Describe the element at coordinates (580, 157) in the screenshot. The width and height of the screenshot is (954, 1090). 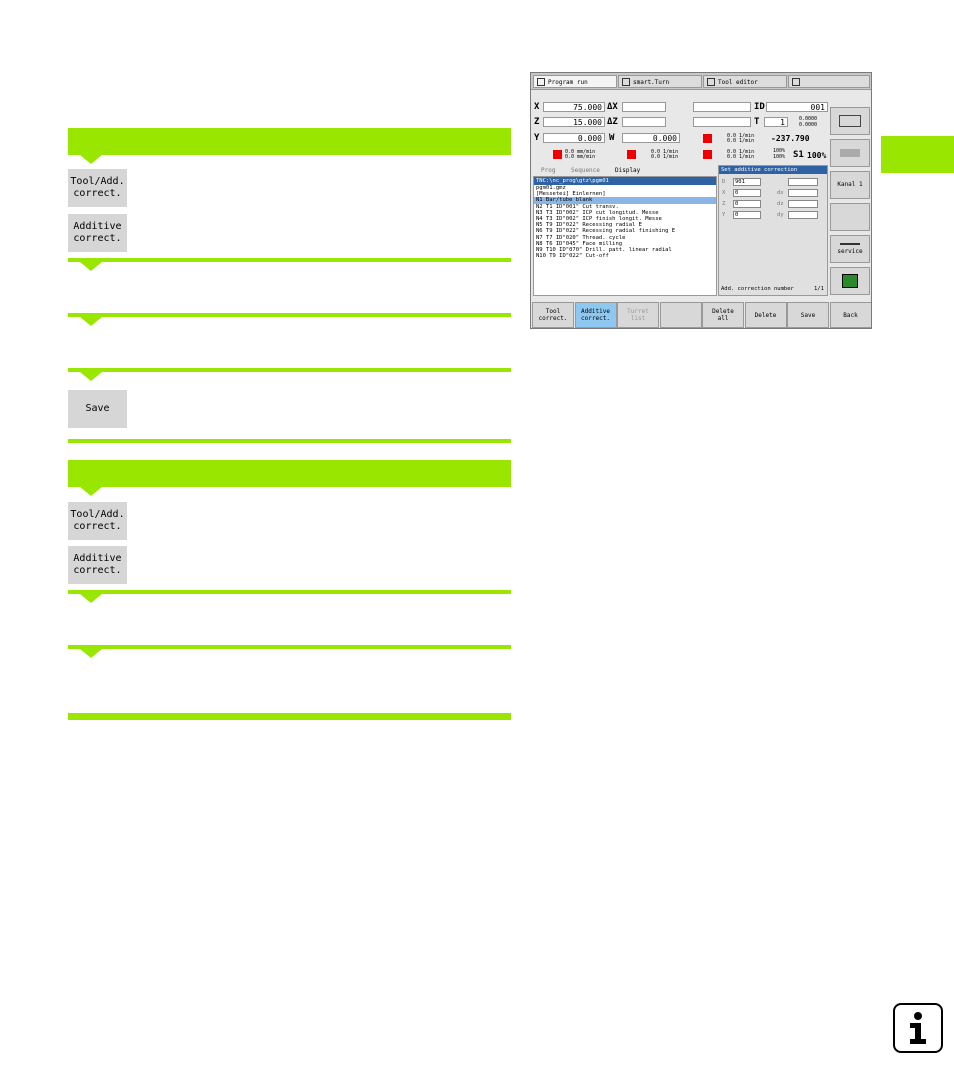
I see `feed-2: 0.0 mm/min` at that location.